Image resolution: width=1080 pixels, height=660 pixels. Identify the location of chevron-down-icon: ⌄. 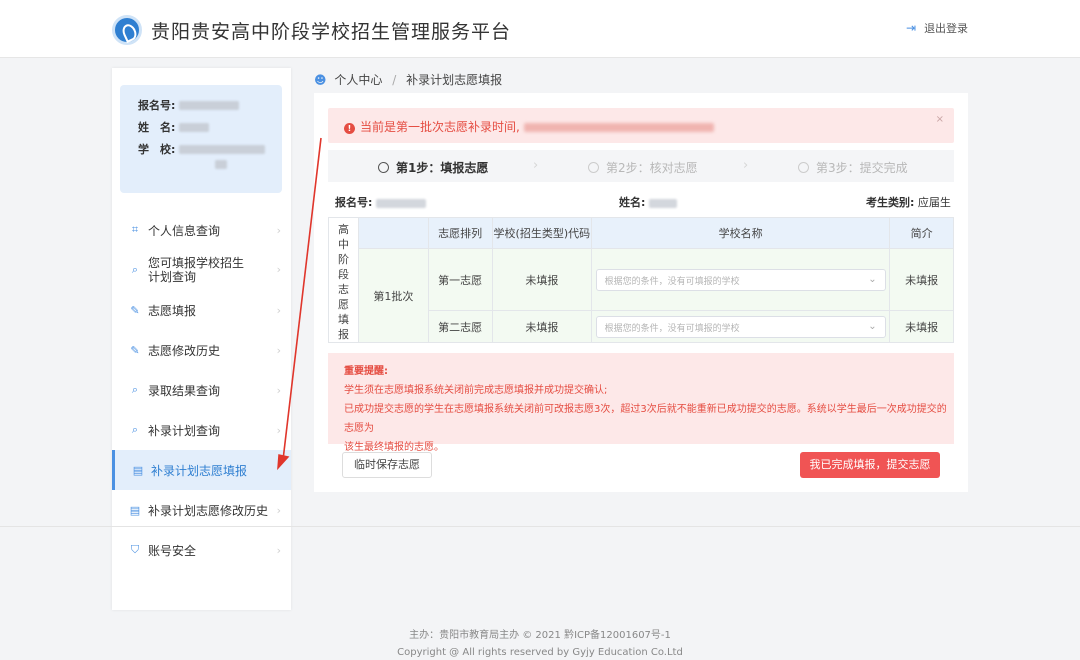
(872, 326).